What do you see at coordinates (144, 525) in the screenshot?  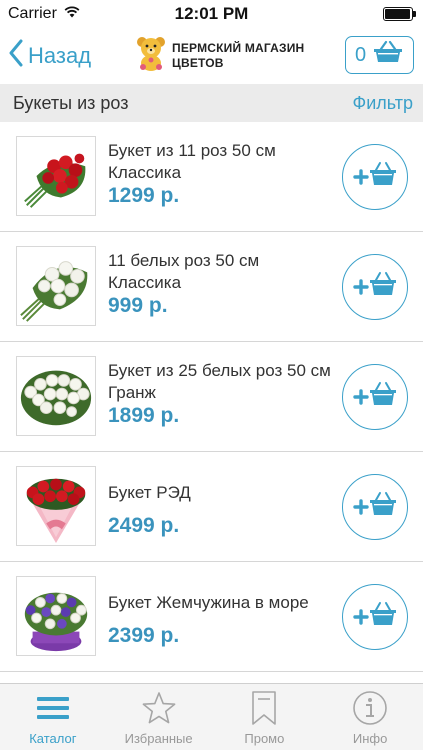 I see `product-price: 2499 р.` at bounding box center [144, 525].